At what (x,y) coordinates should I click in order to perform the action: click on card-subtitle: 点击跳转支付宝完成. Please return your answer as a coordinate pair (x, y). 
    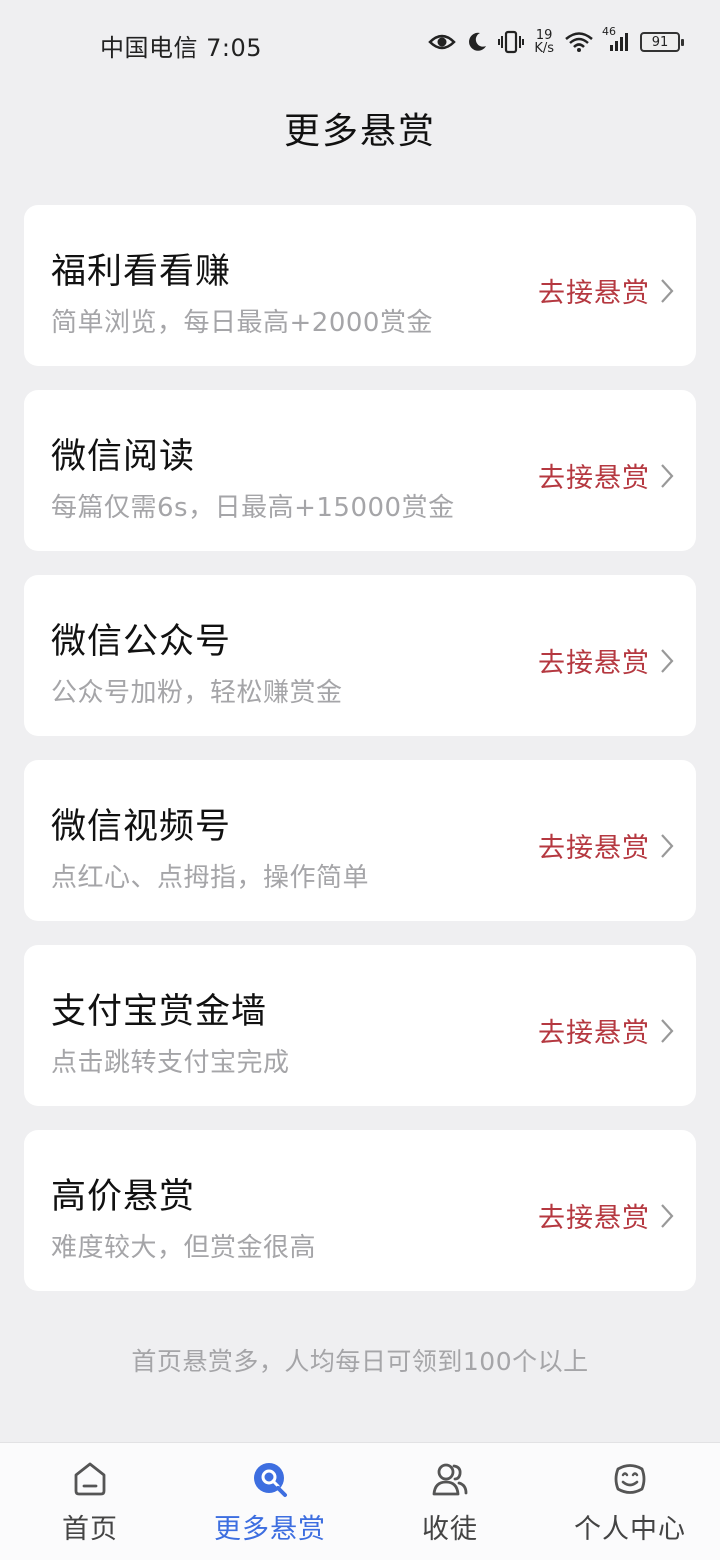
    Looking at the image, I should click on (170, 1063).